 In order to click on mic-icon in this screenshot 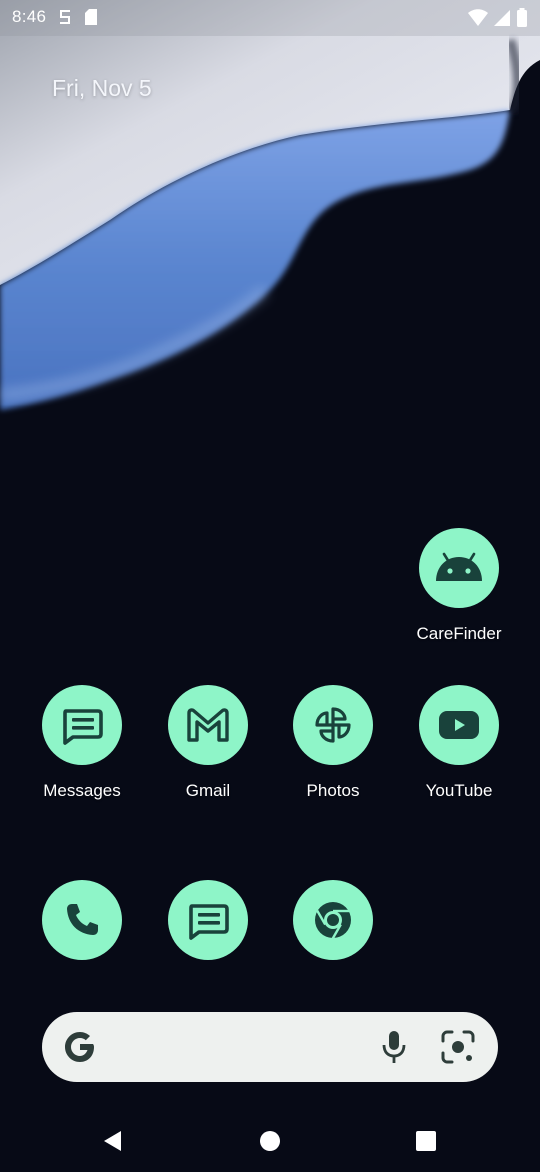, I will do `click(394, 1047)`.